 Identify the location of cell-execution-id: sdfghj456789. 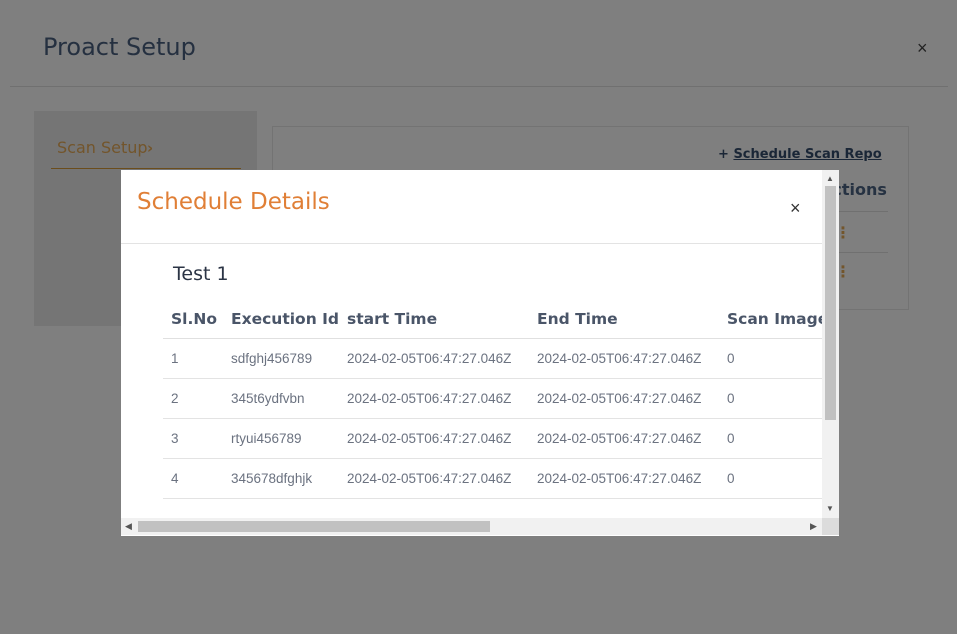
(281, 358).